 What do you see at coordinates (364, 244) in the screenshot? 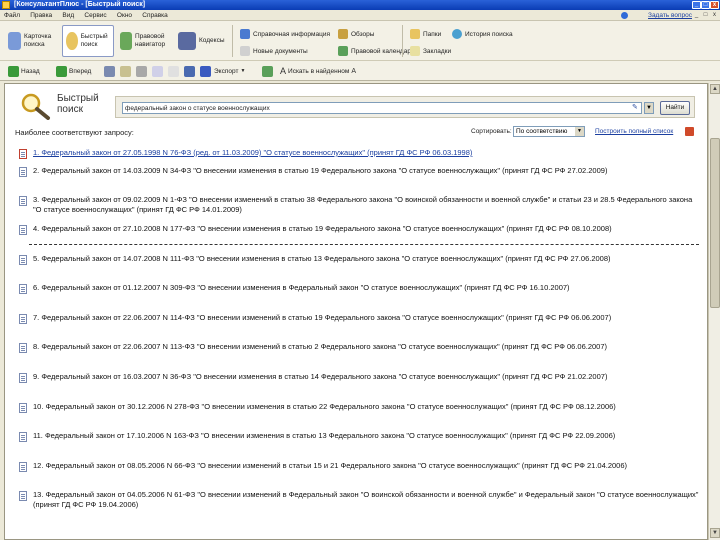
I see `divider` at bounding box center [364, 244].